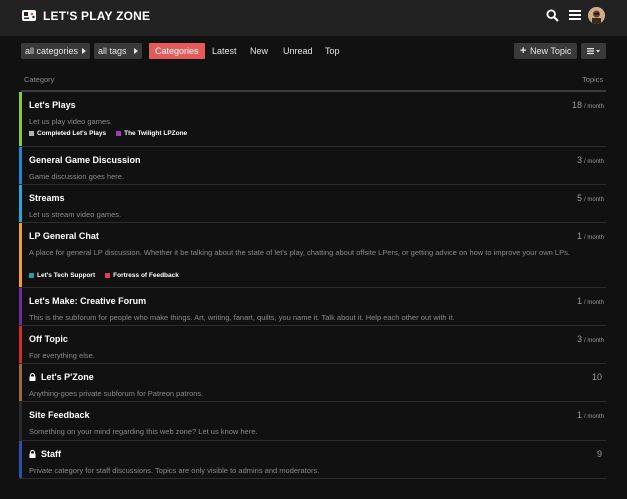 Image resolution: width=627 pixels, height=499 pixels. I want to click on hamburger-menu-icon, so click(575, 15).